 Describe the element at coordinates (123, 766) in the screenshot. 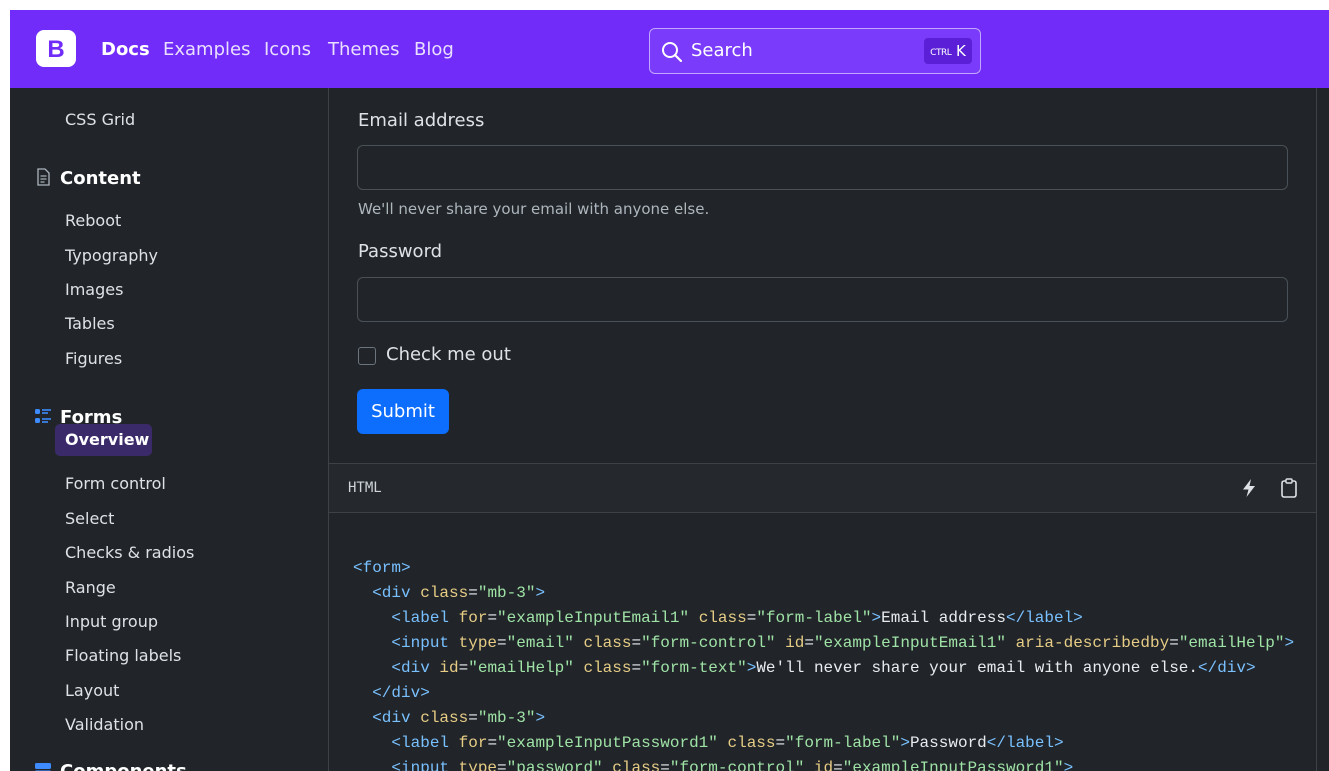

I see `sidebar-heading-label: Components` at that location.